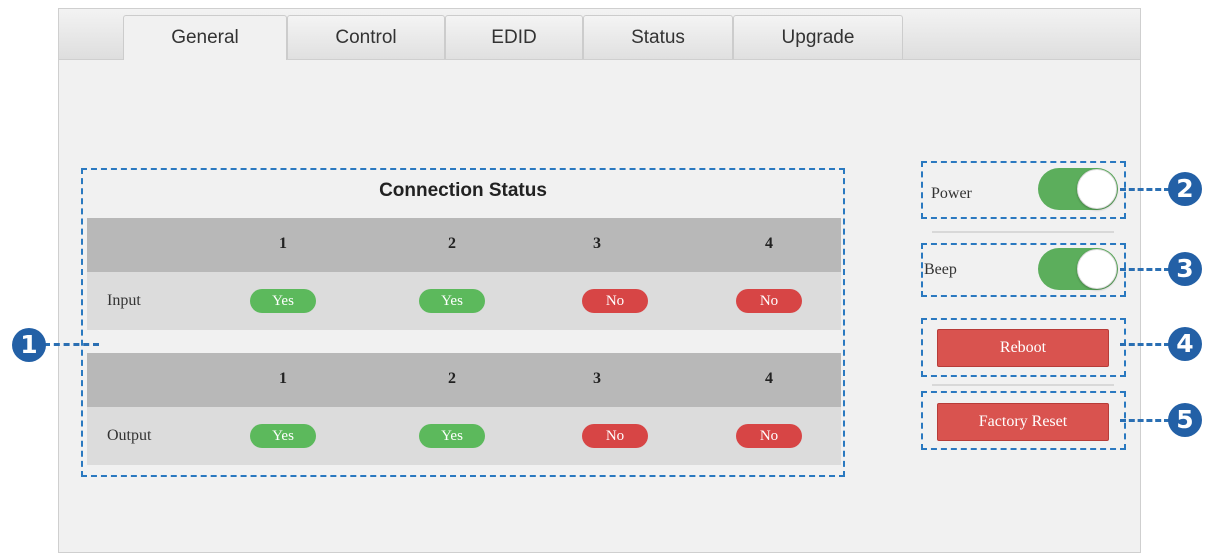  I want to click on connection-status-title: Connection Status, so click(463, 190).